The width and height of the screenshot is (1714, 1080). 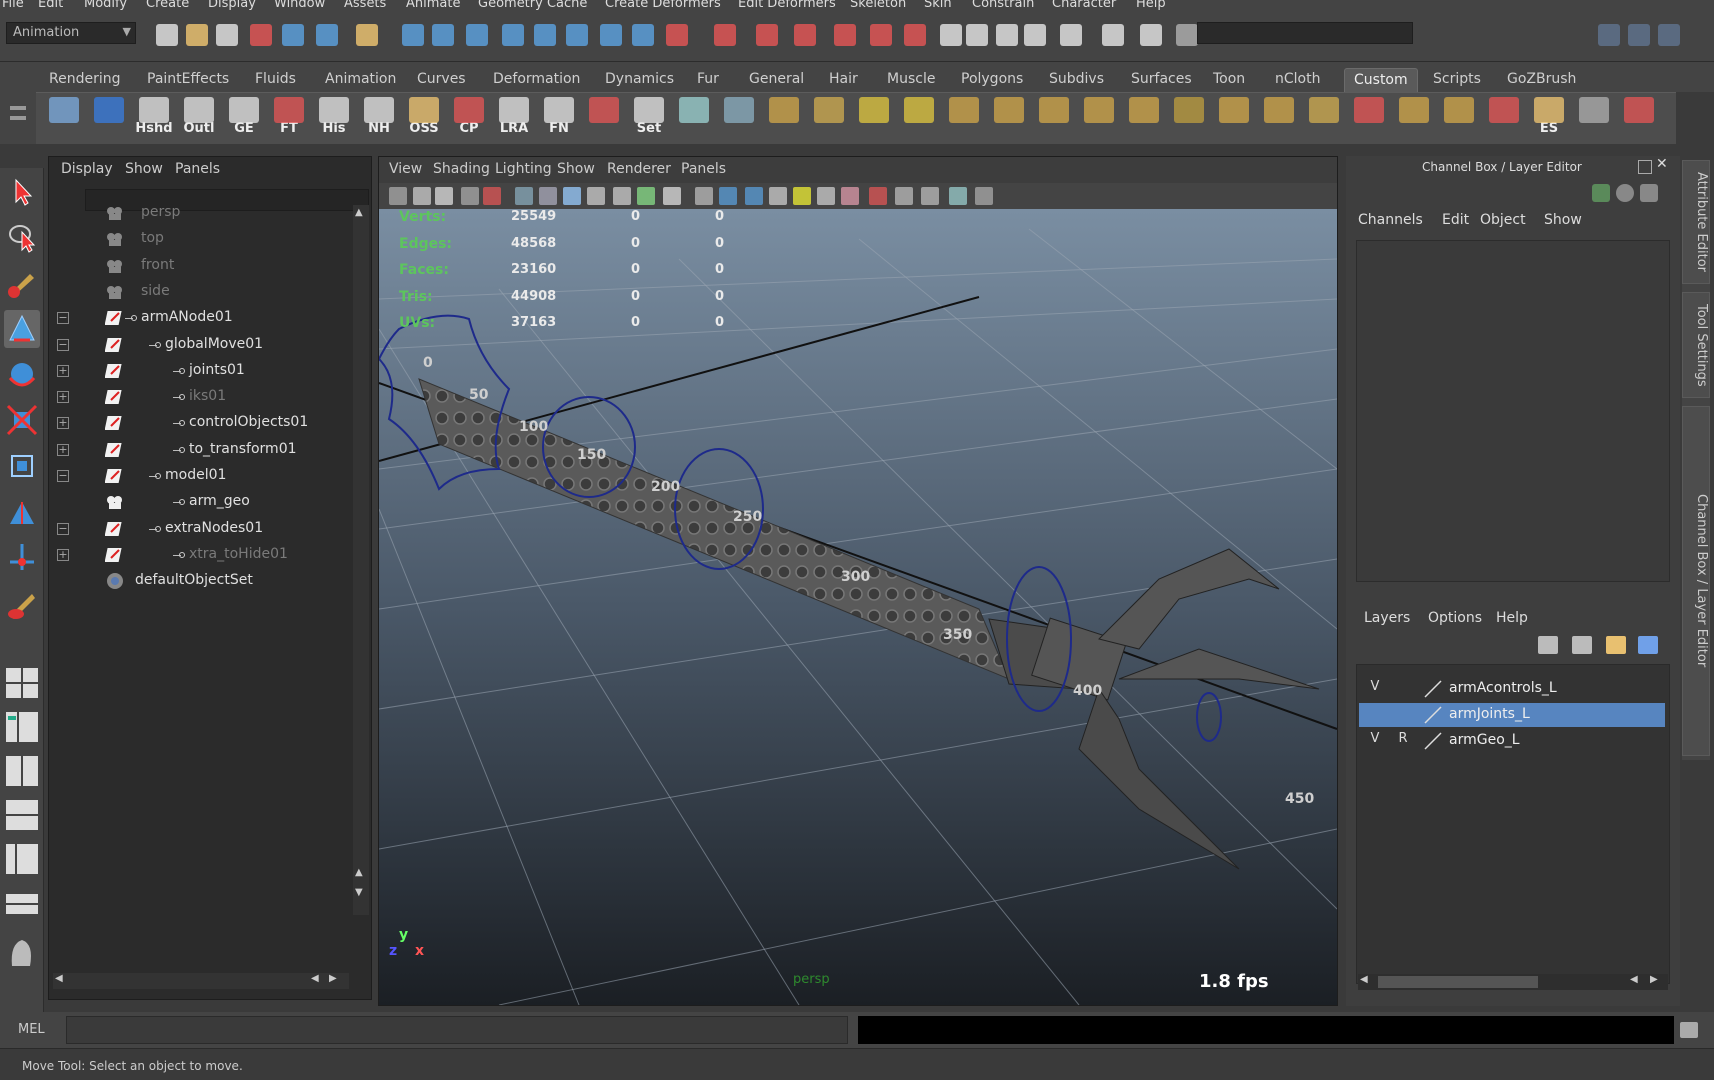 I want to click on shelf-tab-muscle: Muscle, so click(x=911, y=80).